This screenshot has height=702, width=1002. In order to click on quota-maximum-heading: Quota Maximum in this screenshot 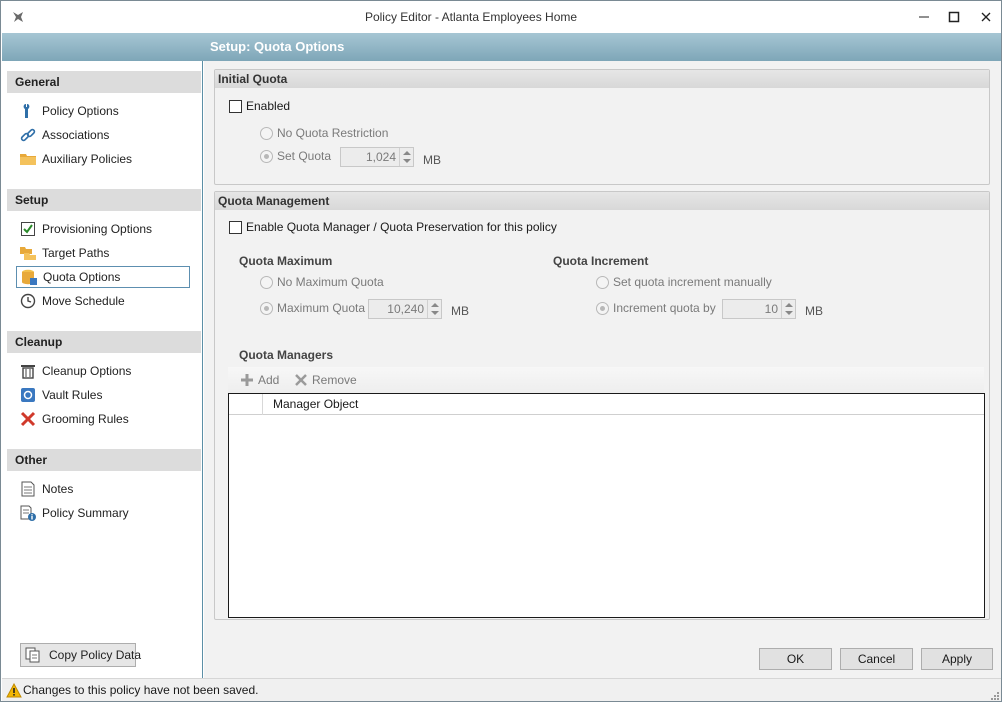, I will do `click(286, 261)`.